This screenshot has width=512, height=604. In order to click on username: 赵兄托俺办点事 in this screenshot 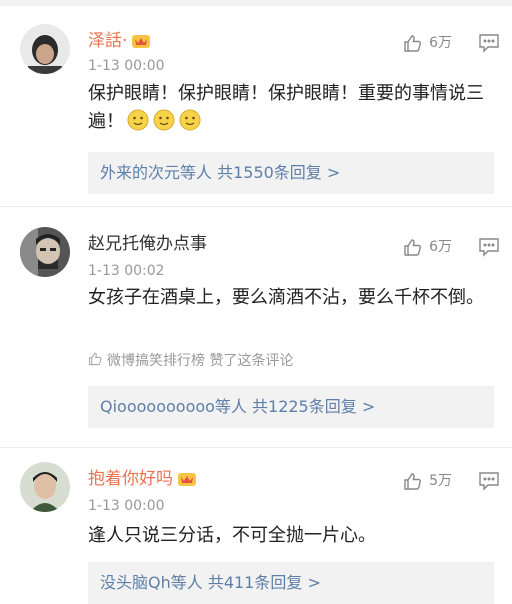, I will do `click(147, 244)`.